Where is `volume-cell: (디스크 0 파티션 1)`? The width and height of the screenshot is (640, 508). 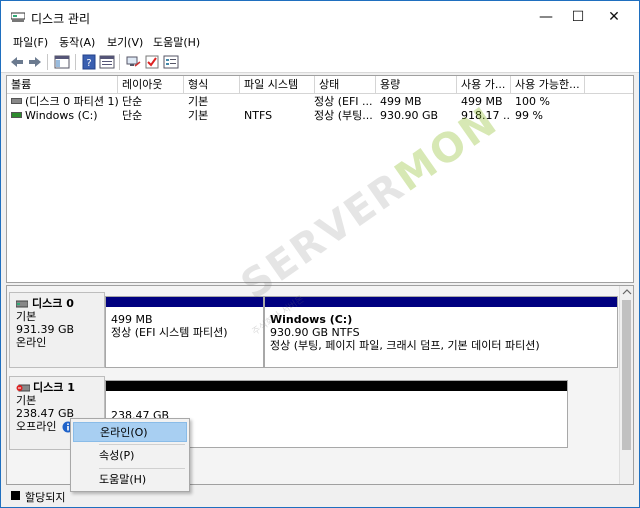 volume-cell: (디스크 0 파티션 1) is located at coordinates (62, 101).